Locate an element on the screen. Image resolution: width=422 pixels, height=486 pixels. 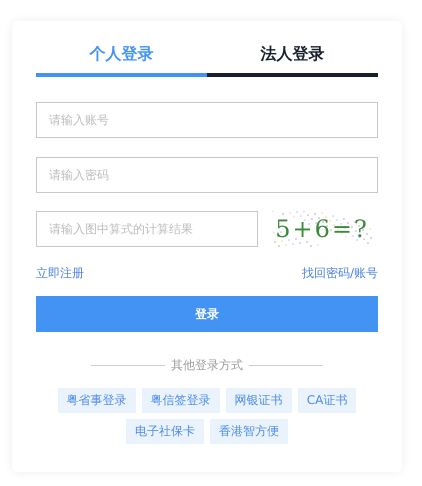
register-link: 立即注册 is located at coordinates (60, 273).